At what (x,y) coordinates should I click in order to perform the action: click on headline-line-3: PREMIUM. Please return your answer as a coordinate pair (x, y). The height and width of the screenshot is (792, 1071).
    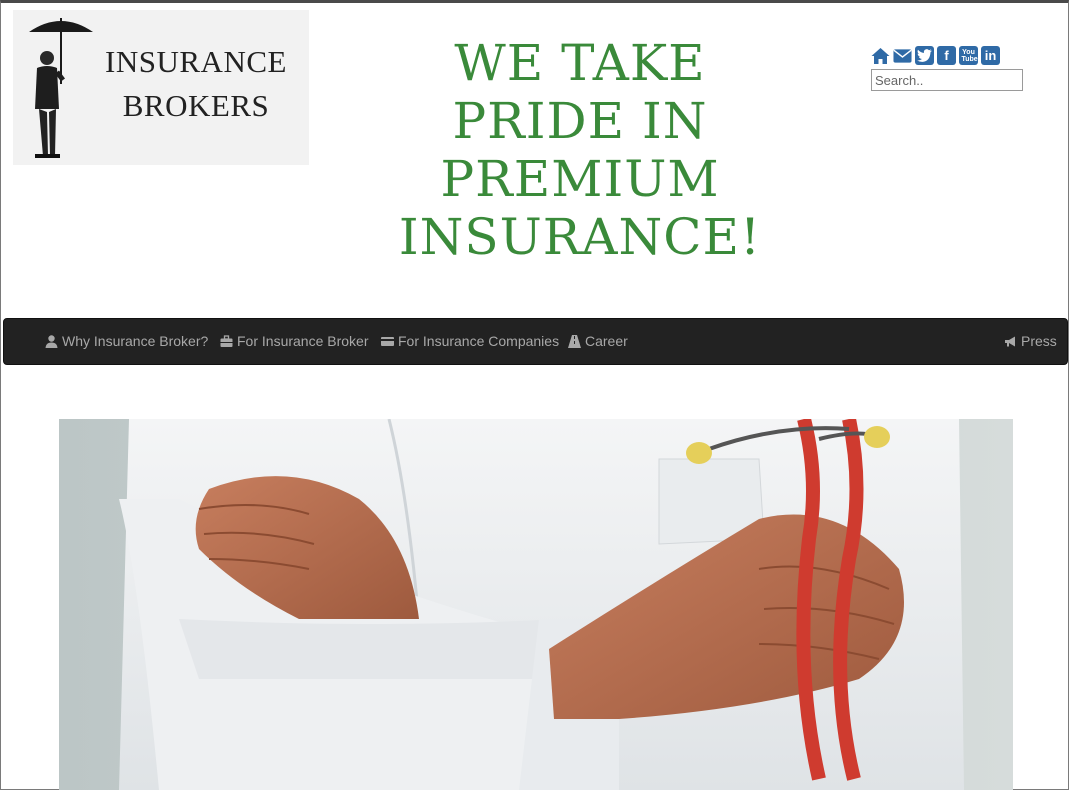
    Looking at the image, I should click on (580, 179).